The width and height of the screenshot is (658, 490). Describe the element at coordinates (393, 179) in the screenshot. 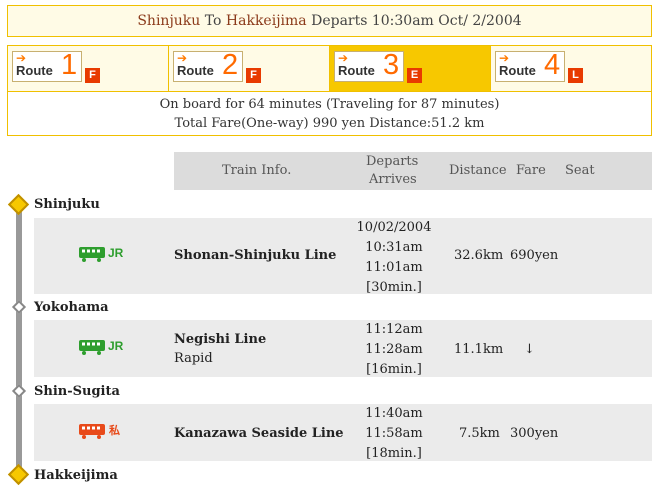

I see `col-arrives: Arrives` at that location.